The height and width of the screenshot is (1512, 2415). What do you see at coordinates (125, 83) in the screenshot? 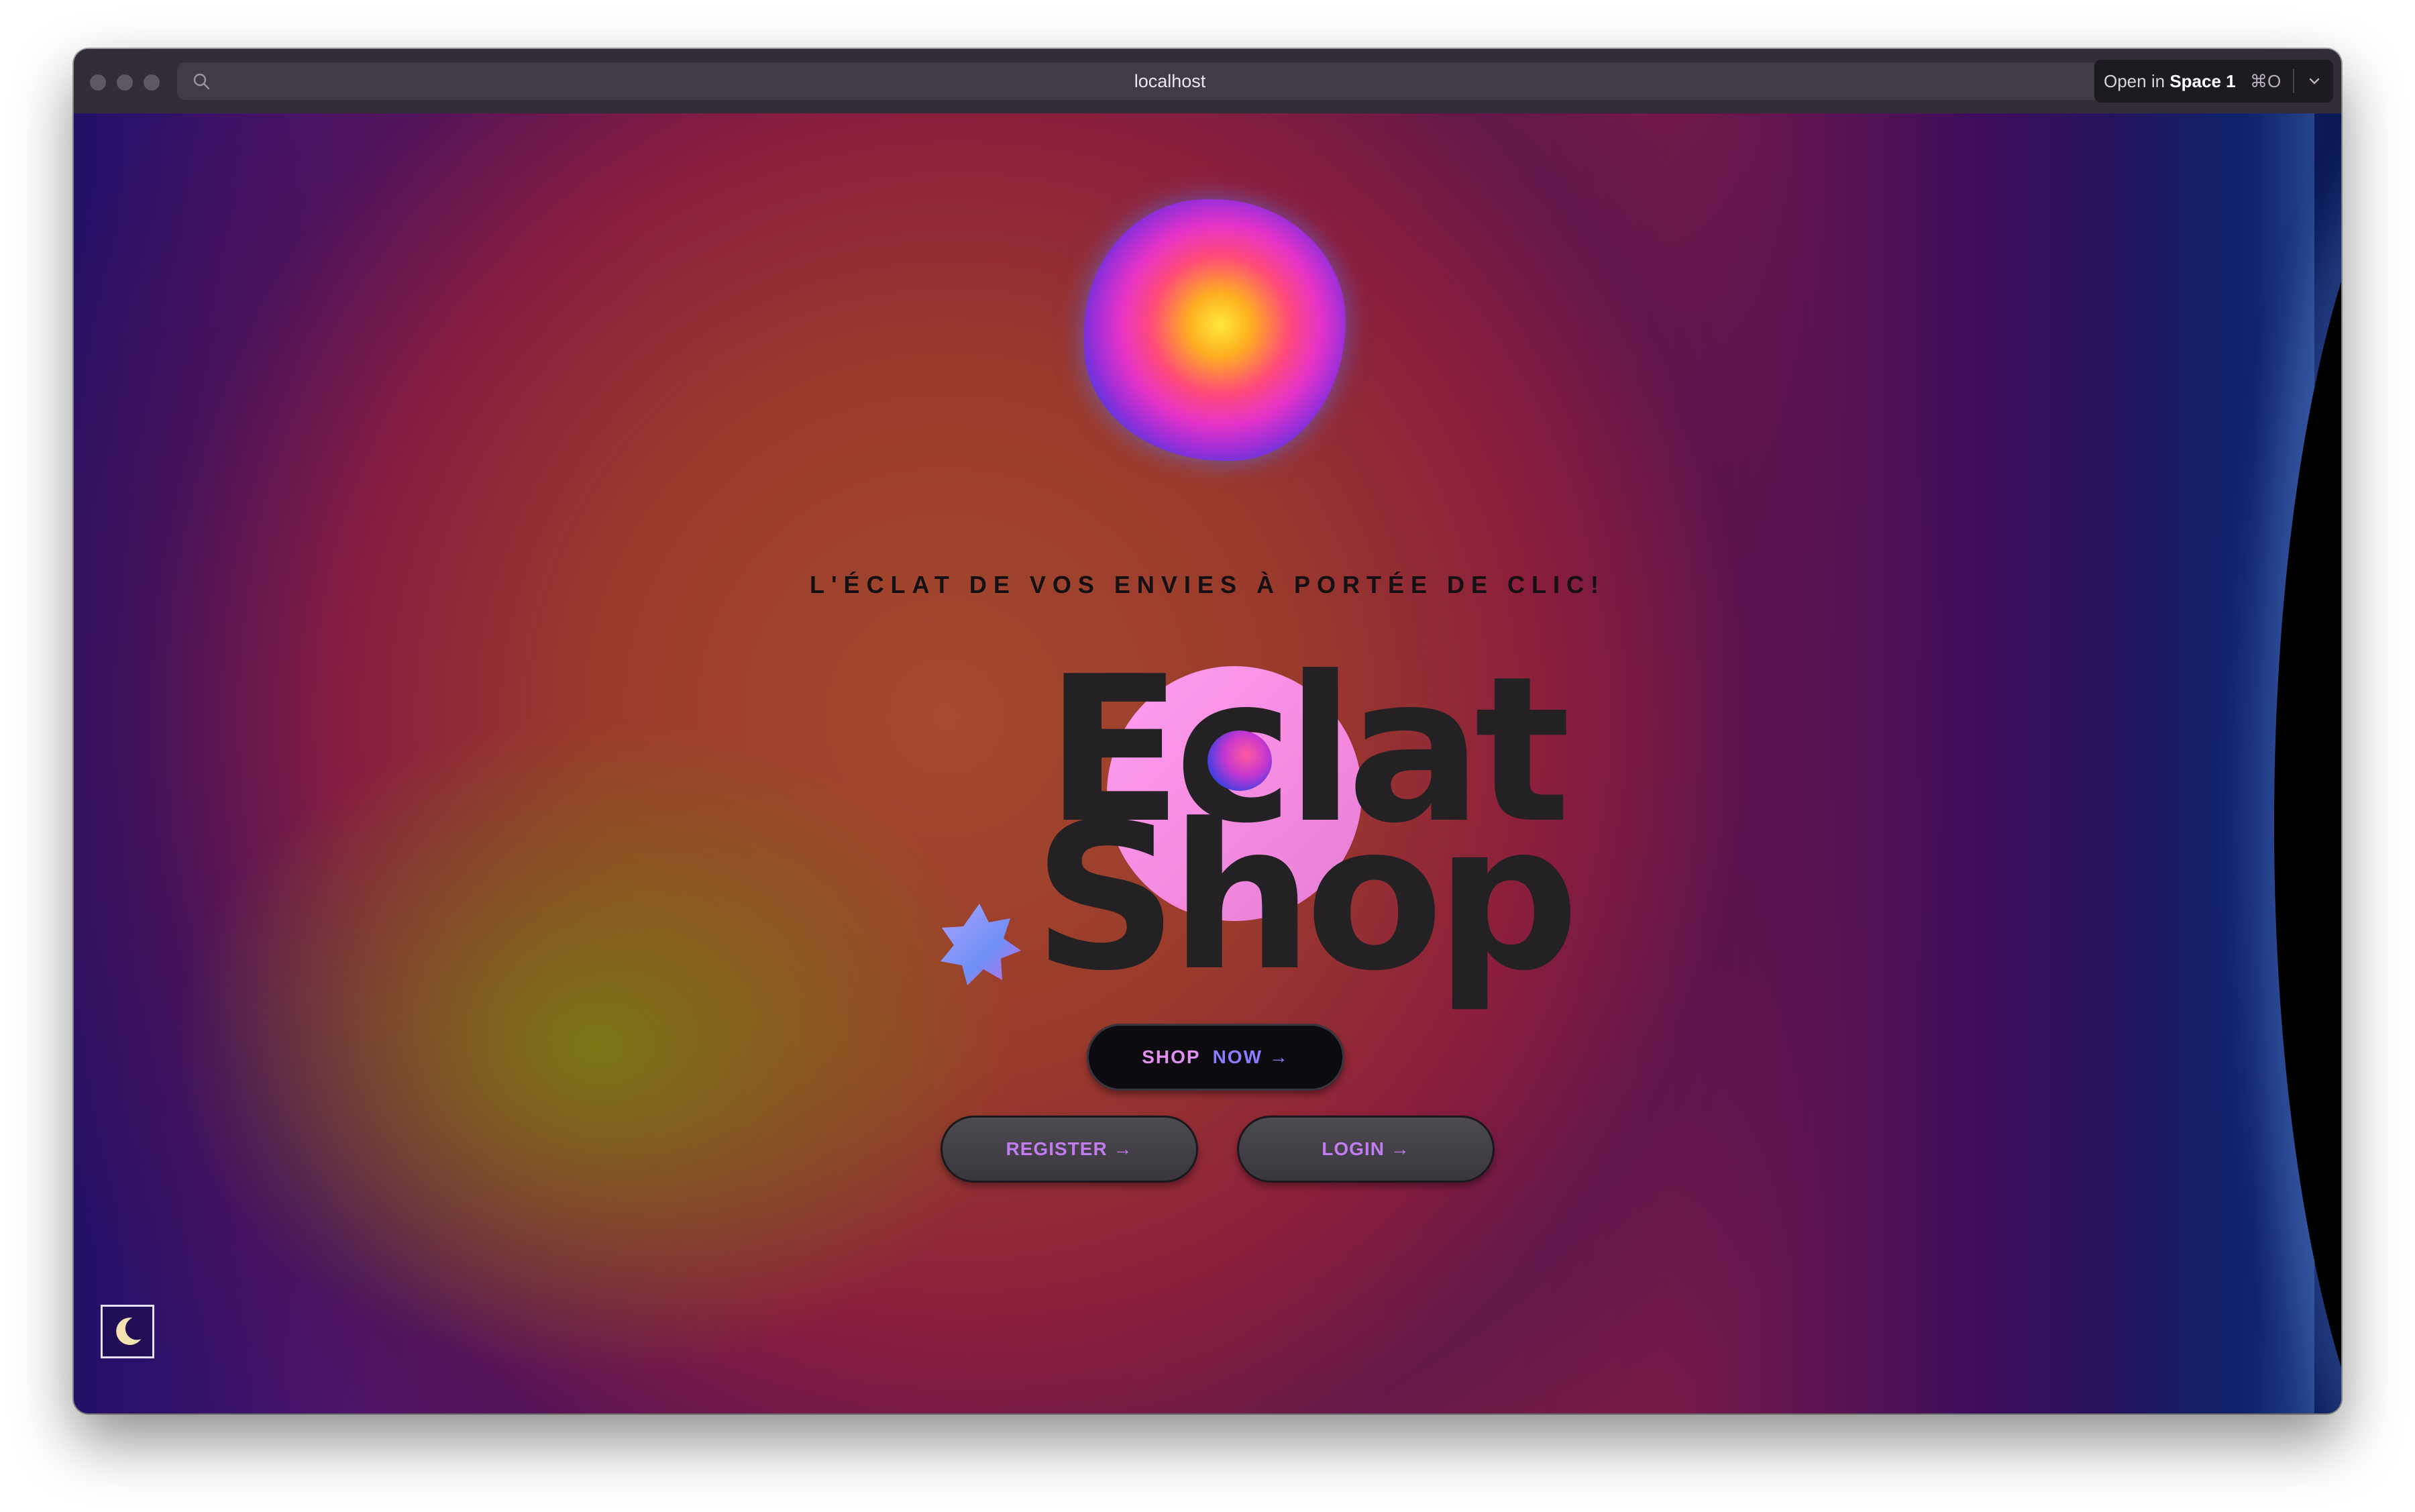
I see `window-minimize-button` at bounding box center [125, 83].